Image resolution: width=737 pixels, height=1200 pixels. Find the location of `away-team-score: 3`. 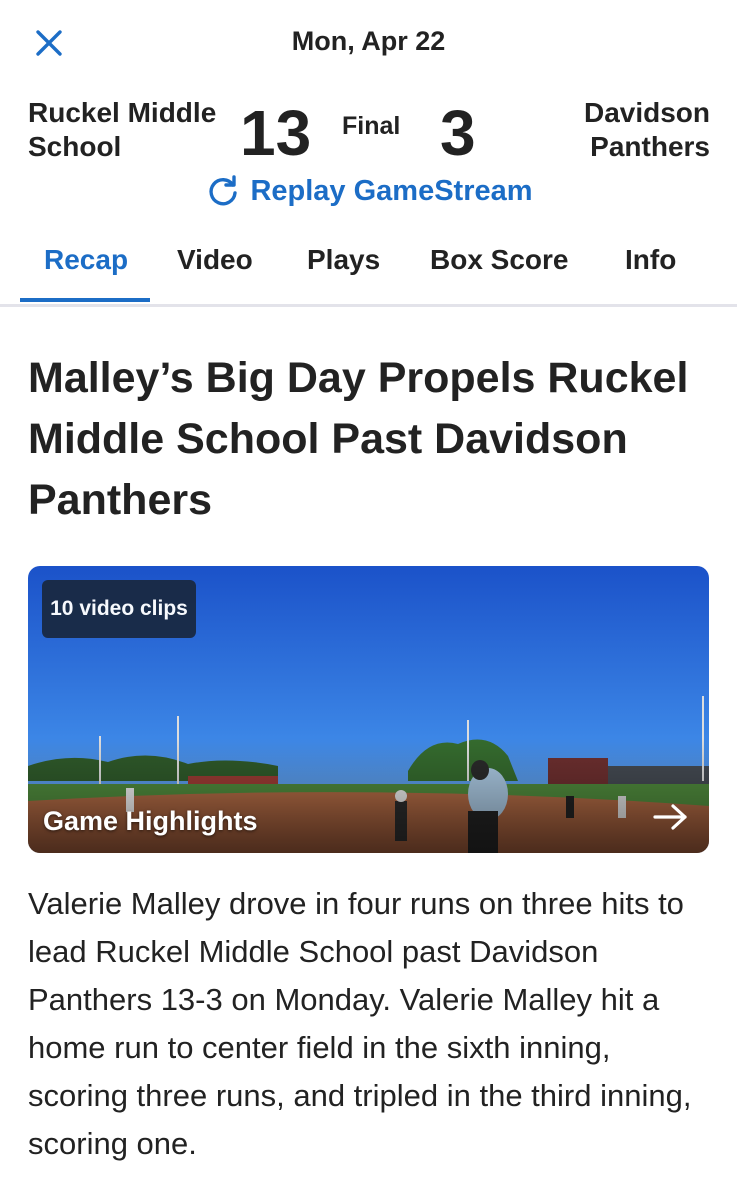

away-team-score: 3 is located at coordinates (458, 133).